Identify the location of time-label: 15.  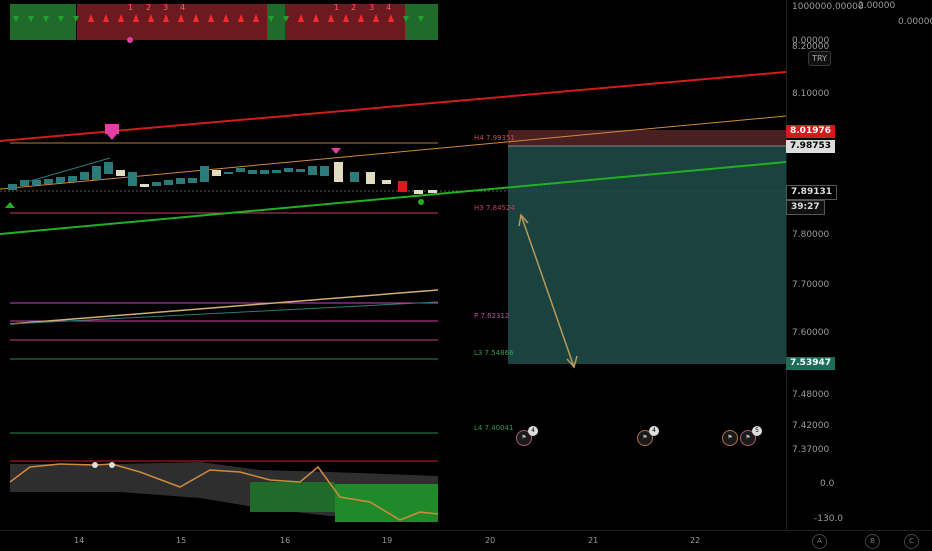
(181, 540).